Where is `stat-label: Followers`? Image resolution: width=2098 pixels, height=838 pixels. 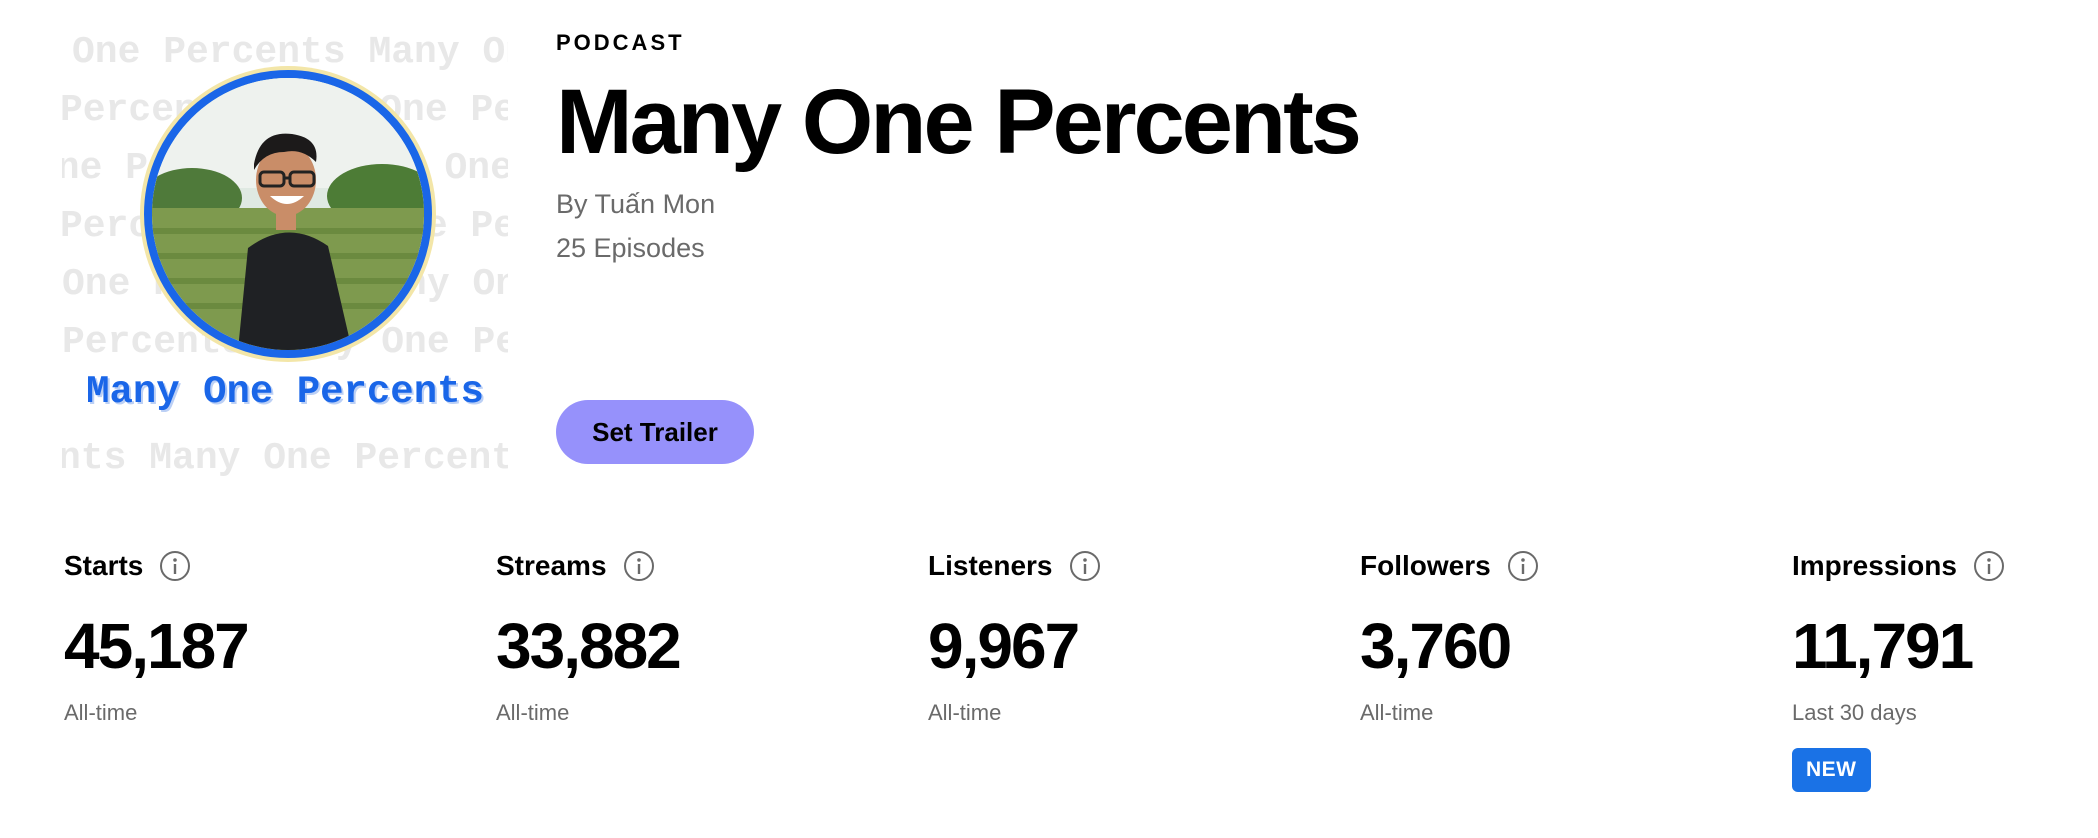
stat-label: Followers is located at coordinates (1425, 565).